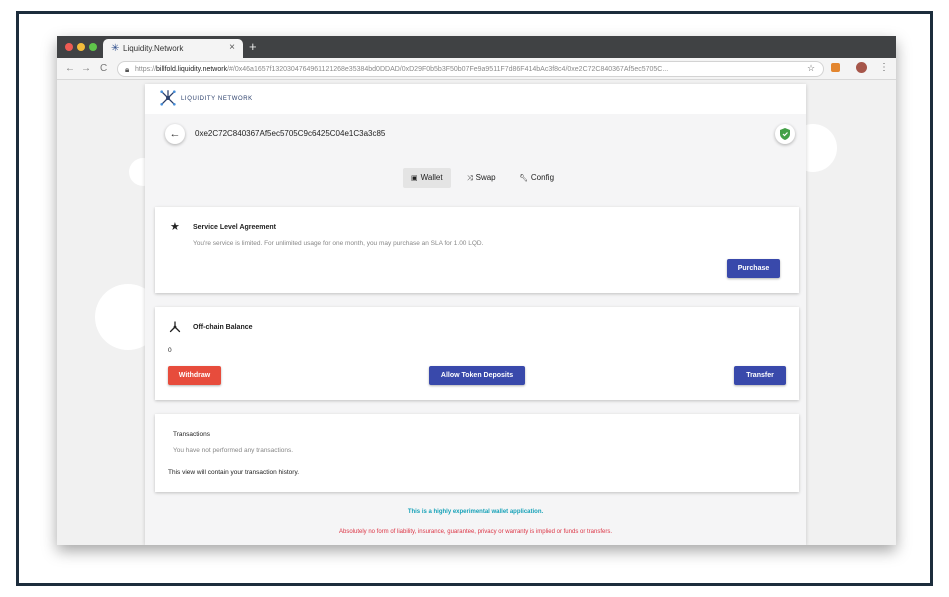 The width and height of the screenshot is (949, 597). Describe the element at coordinates (481, 178) in the screenshot. I see `tab-swap: ⤨ Swap` at that location.